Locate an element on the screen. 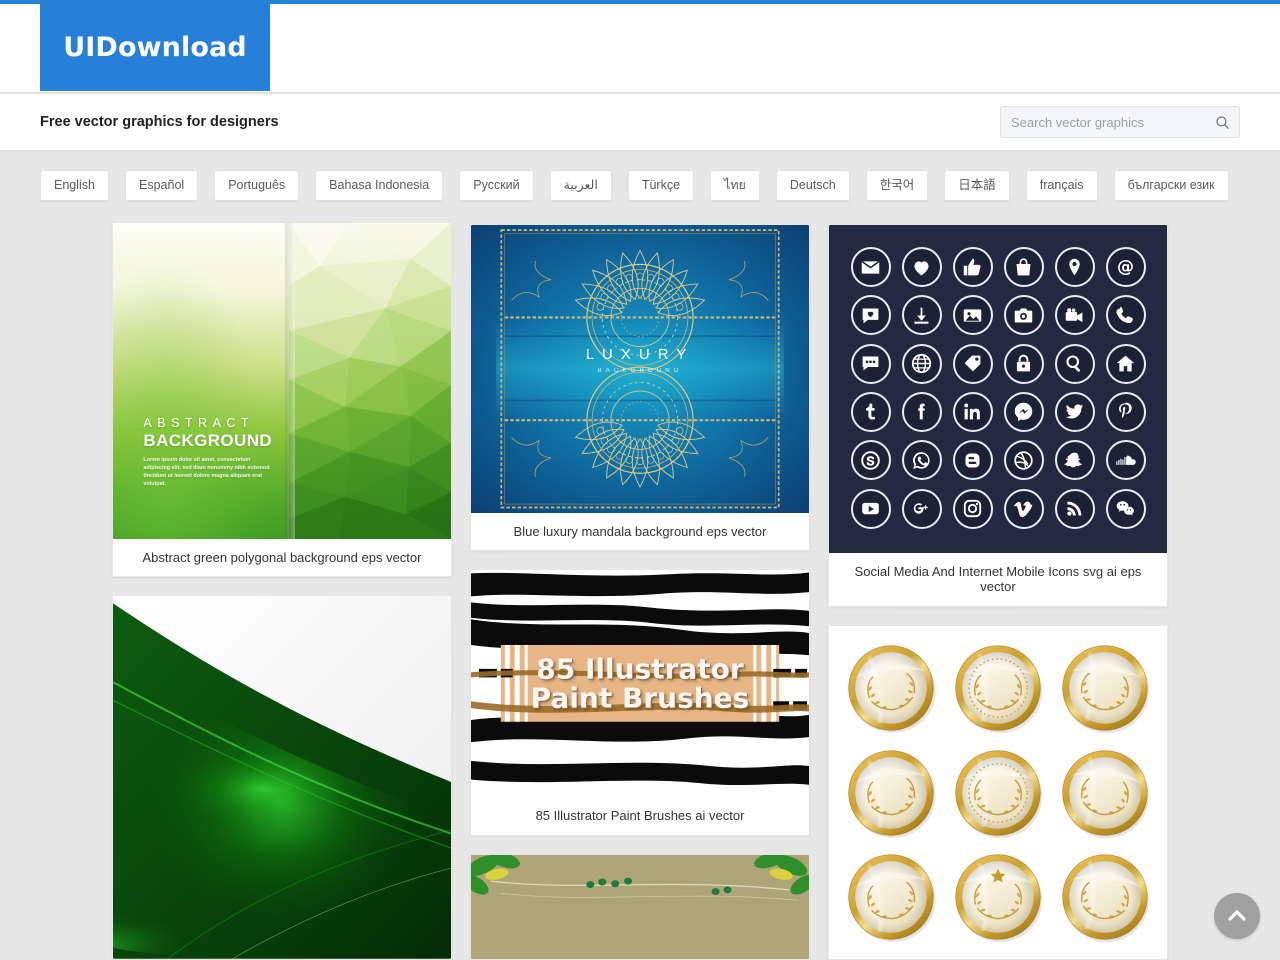  language-button-deutsch: Deutsch is located at coordinates (812, 185).